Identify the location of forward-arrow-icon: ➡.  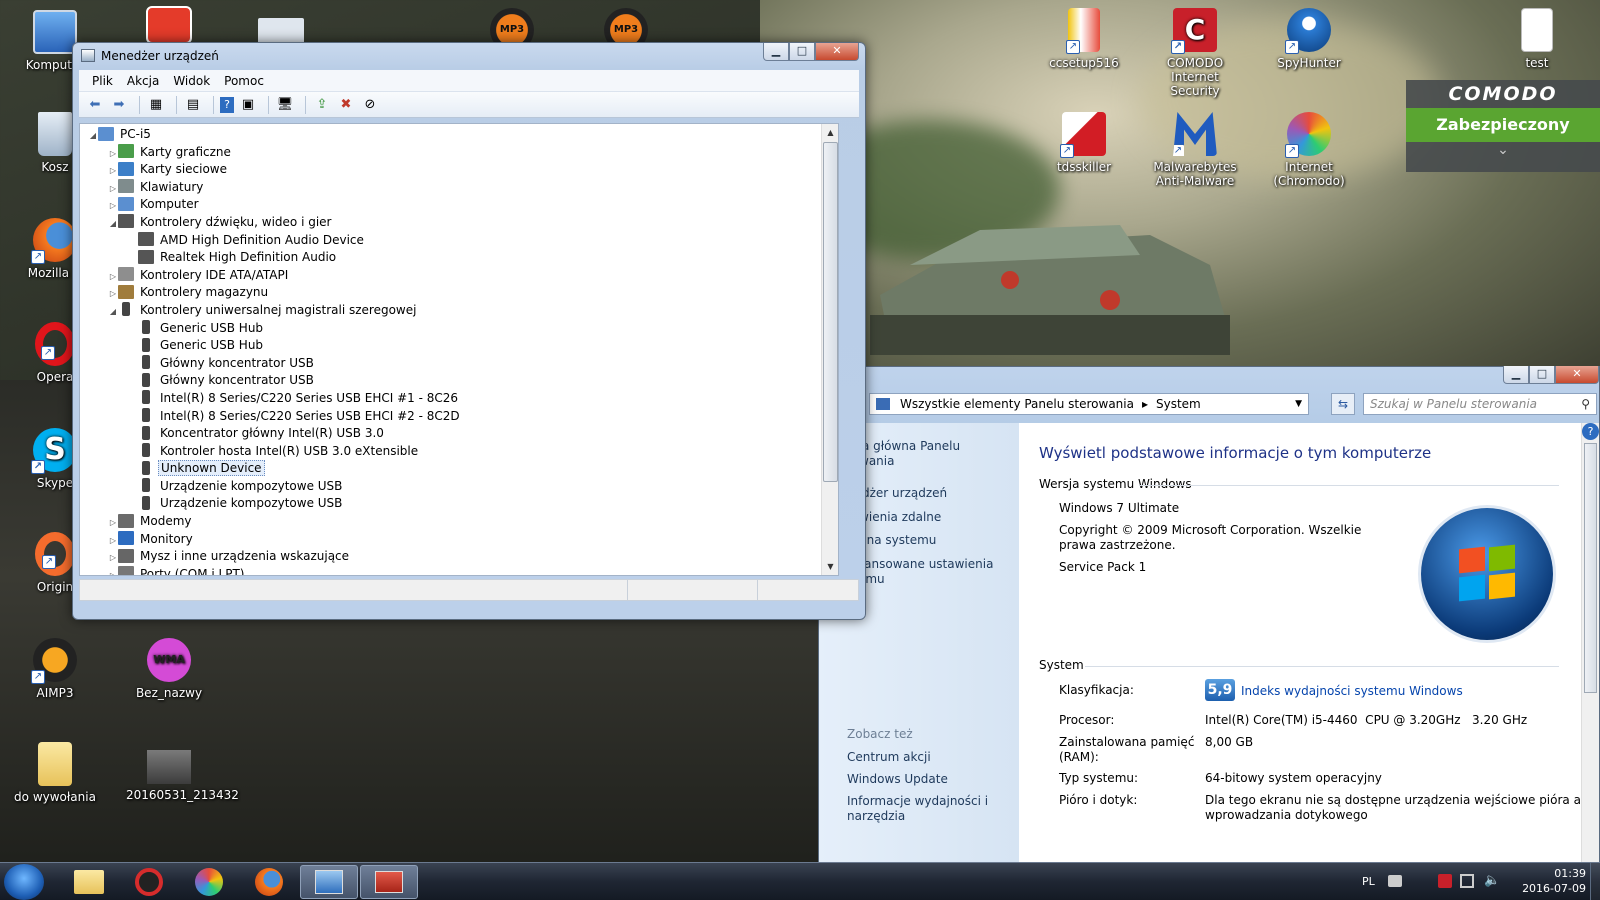
(119, 105).